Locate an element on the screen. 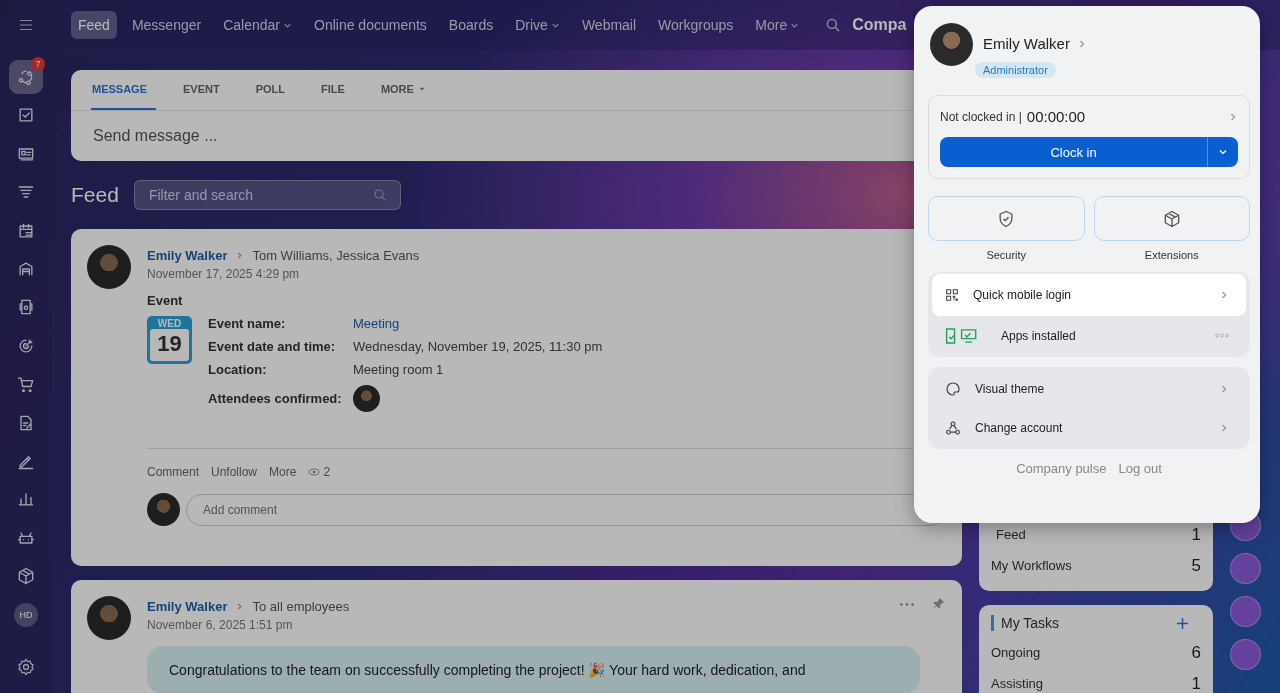 This screenshot has width=1280, height=693. post-action-link: Comment is located at coordinates (173, 472).